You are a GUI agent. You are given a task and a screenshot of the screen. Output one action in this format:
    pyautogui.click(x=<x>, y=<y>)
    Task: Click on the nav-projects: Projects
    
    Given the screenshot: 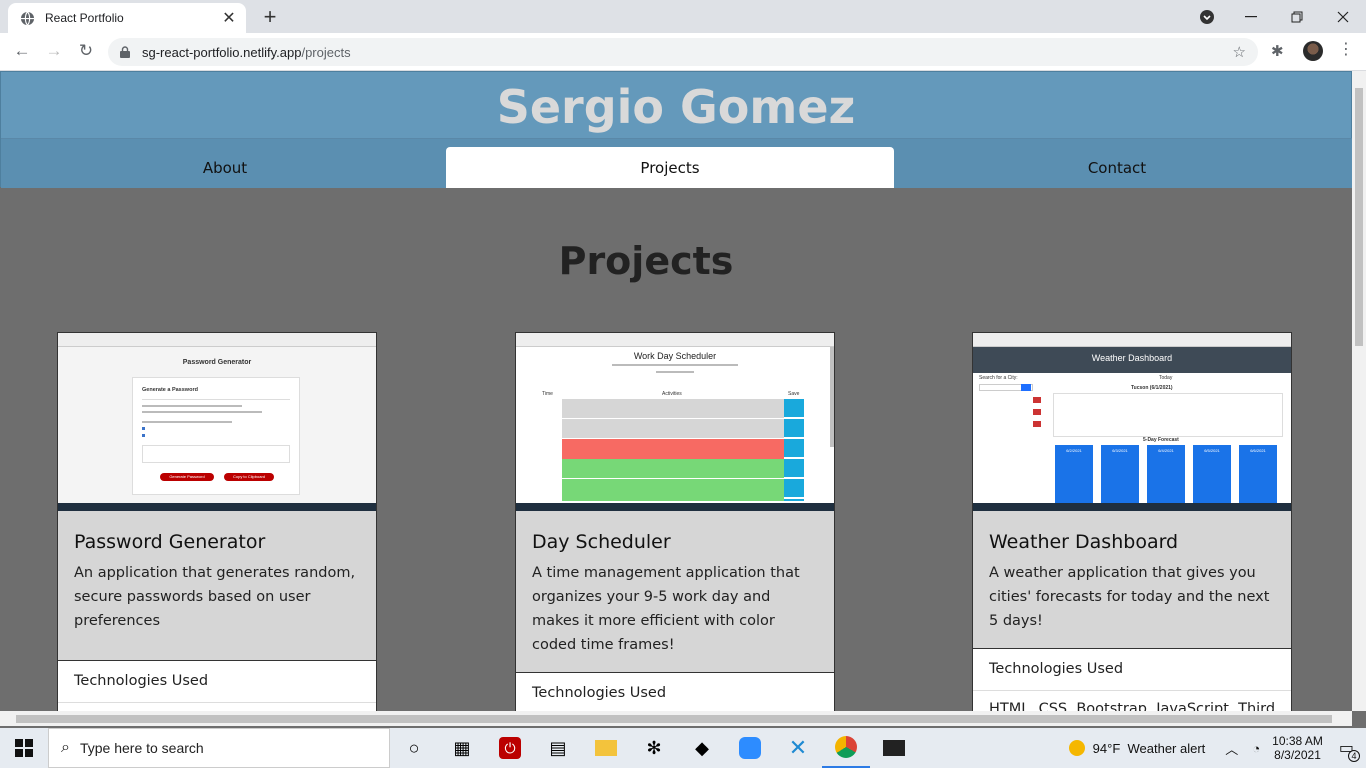 What is the action you would take?
    pyautogui.click(x=670, y=167)
    